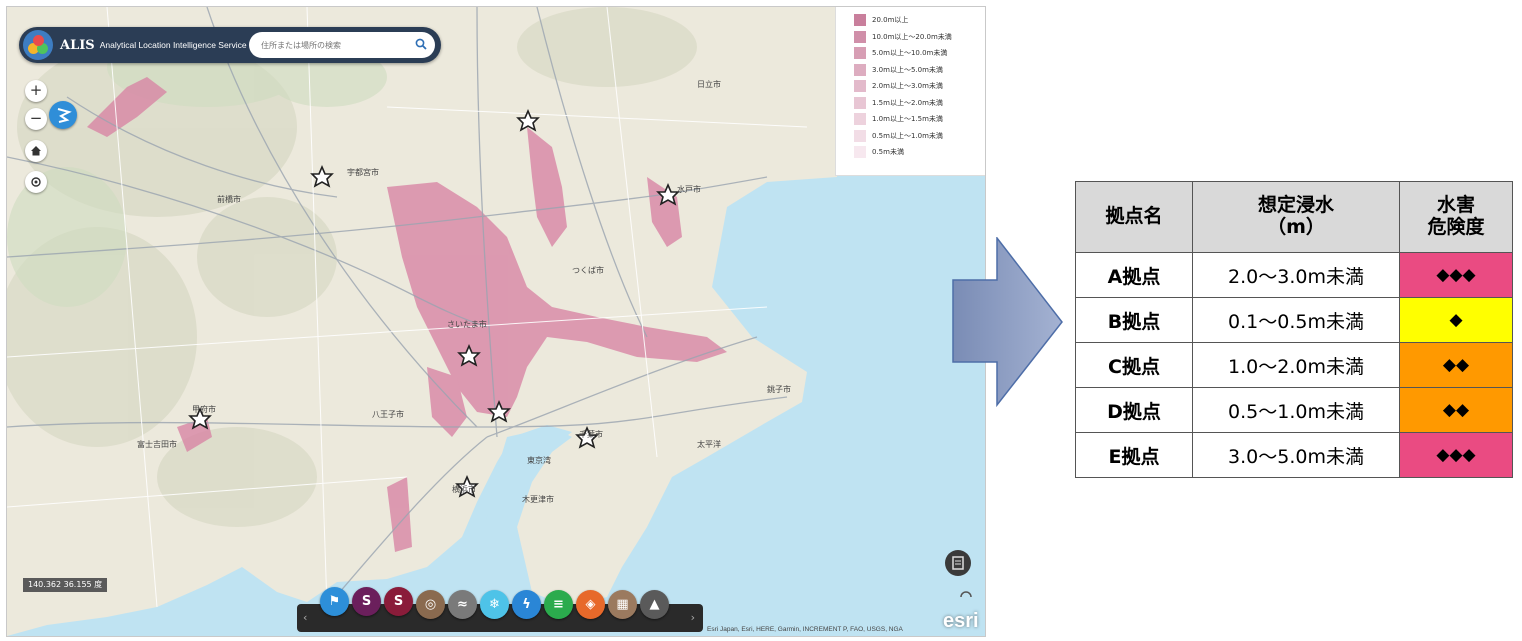  Describe the element at coordinates (910, 20) in the screenshot. I see `legend-item: 20.0m以上` at that location.